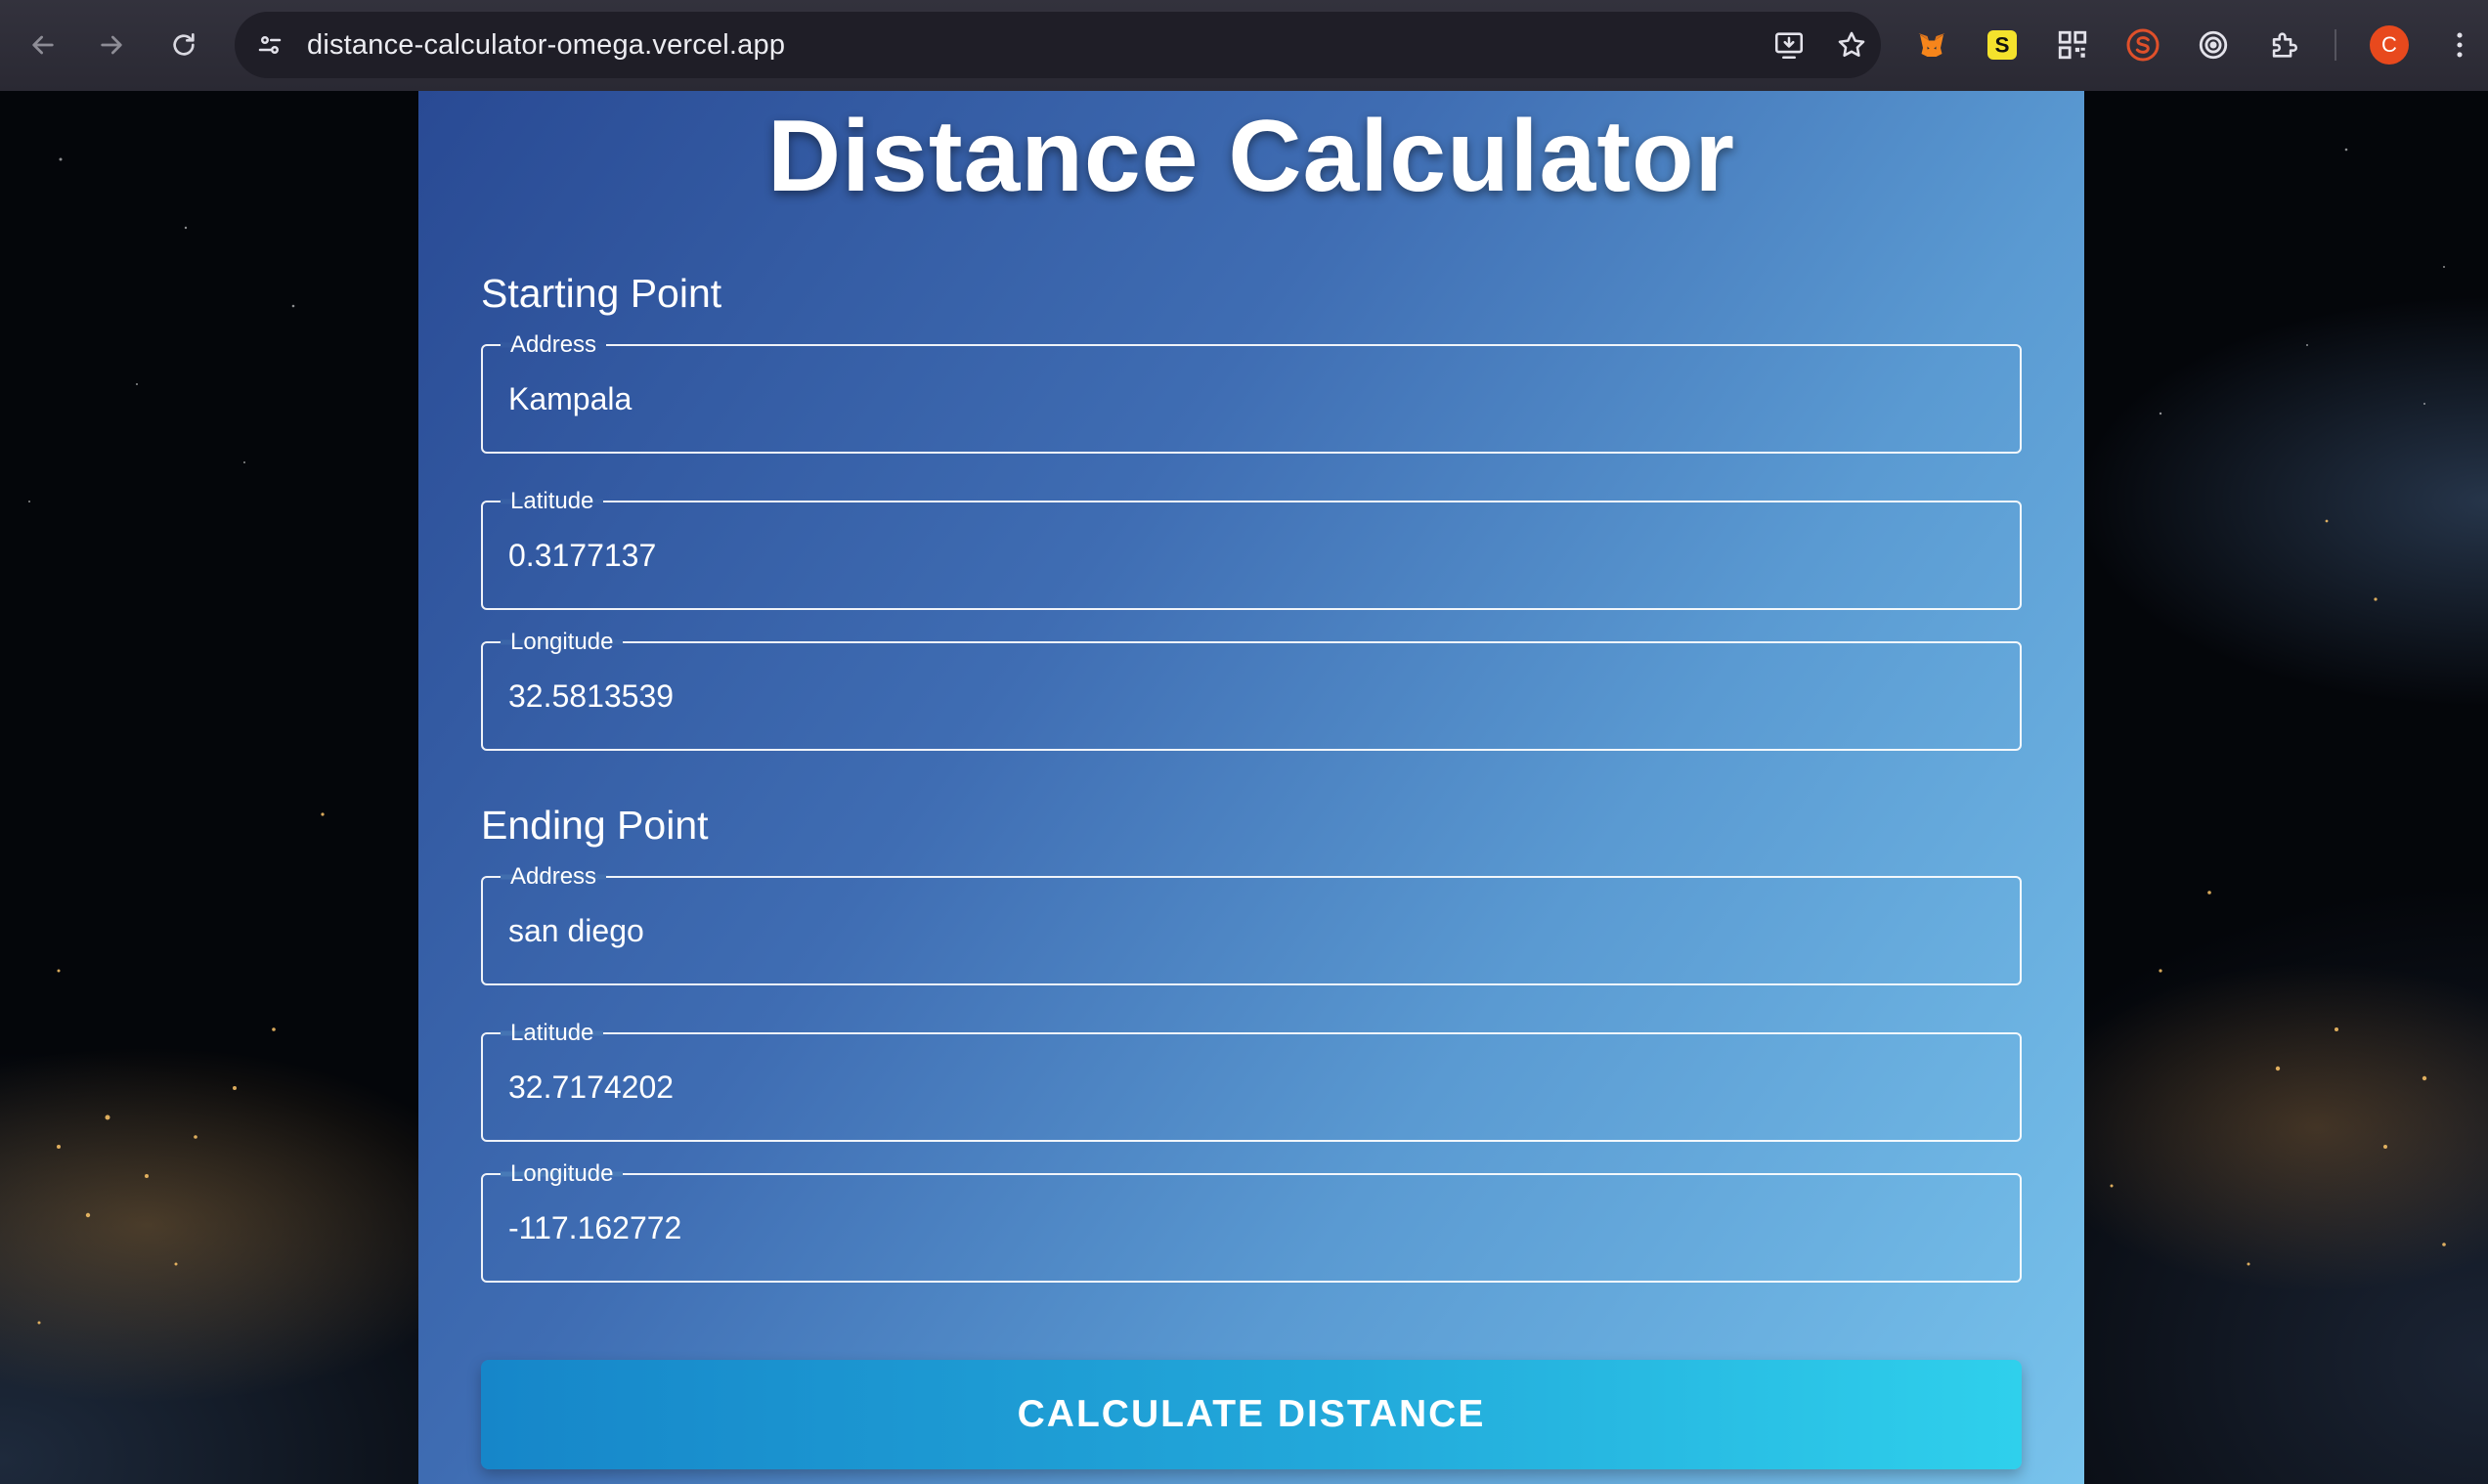  I want to click on end-longitude-label: Longitude, so click(562, 1174).